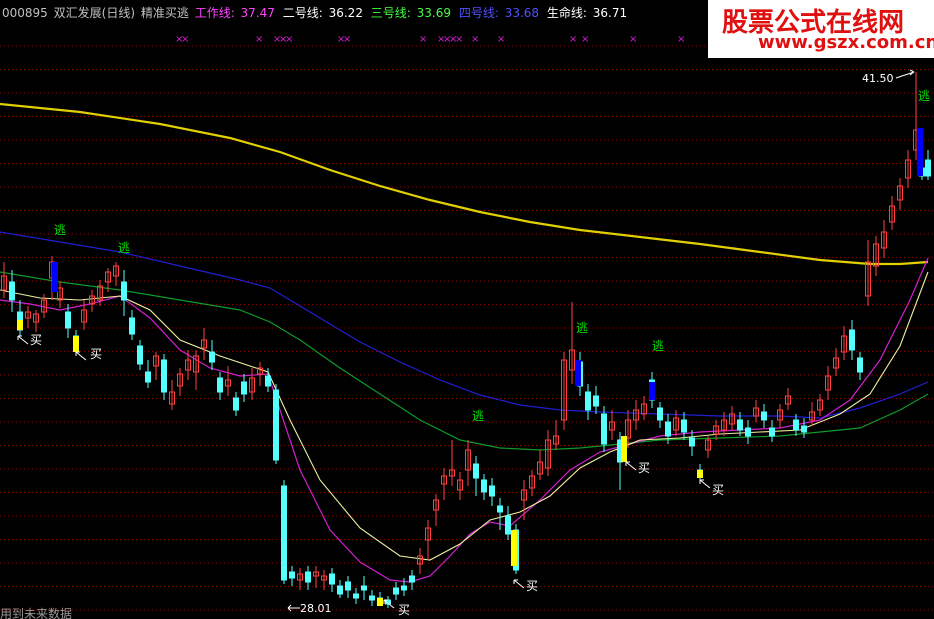 This screenshot has width=934, height=619. What do you see at coordinates (36, 613) in the screenshot?
I see `footer-note: 用到未来数据` at bounding box center [36, 613].